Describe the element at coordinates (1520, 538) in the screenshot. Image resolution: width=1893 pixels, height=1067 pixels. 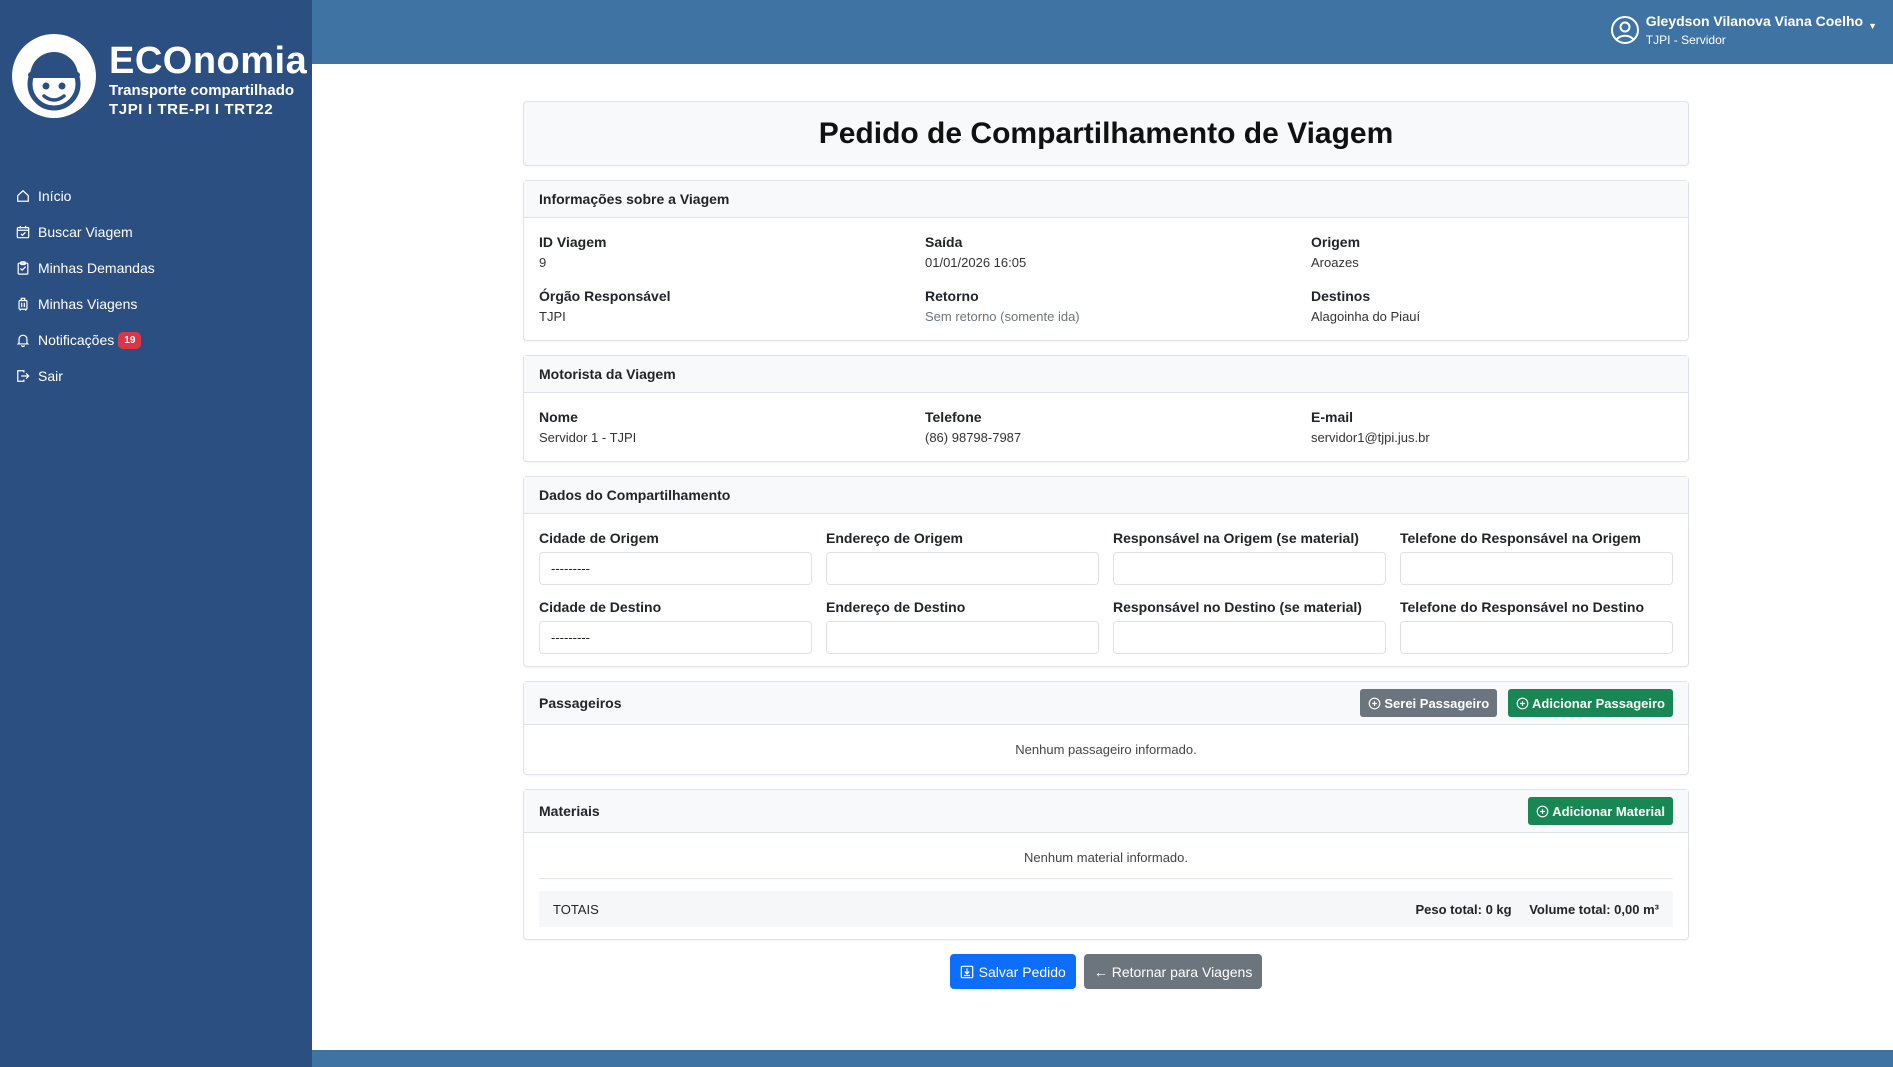
I see `origin-phone-label: Telefone do Responsável na Origem` at that location.